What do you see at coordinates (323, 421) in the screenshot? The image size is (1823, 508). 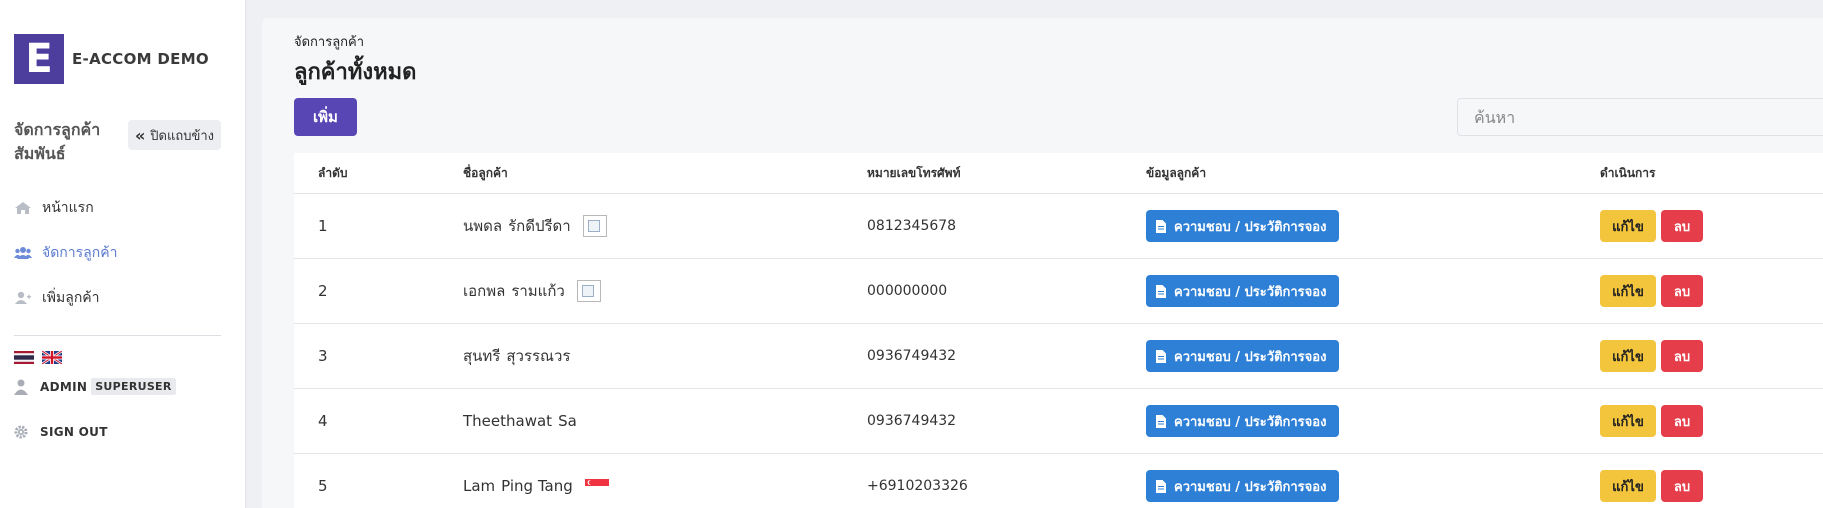 I see `row-number: 4` at bounding box center [323, 421].